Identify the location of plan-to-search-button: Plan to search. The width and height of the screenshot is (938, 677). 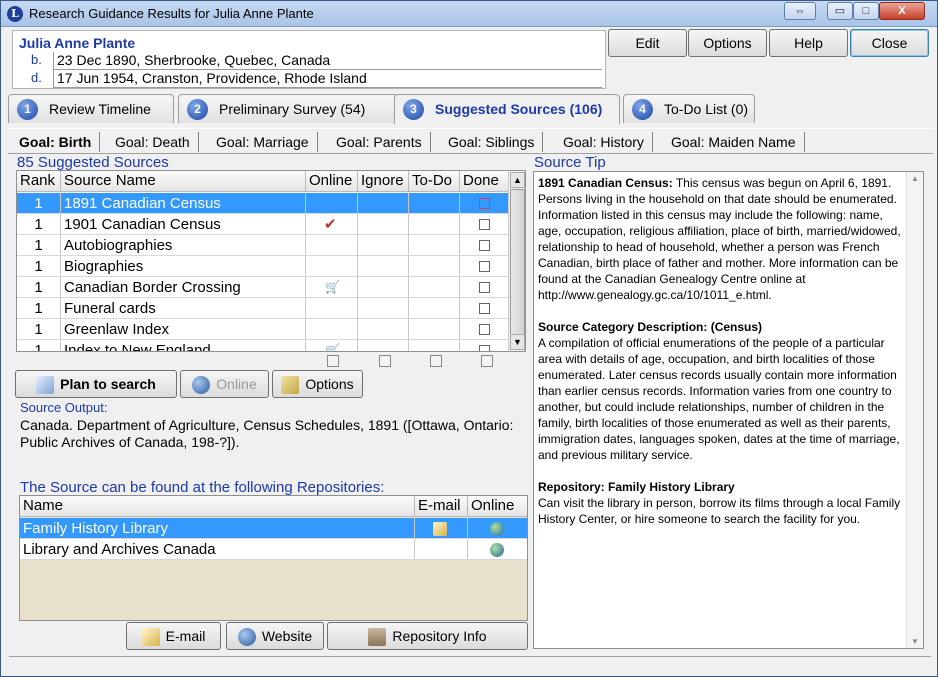
(96, 384).